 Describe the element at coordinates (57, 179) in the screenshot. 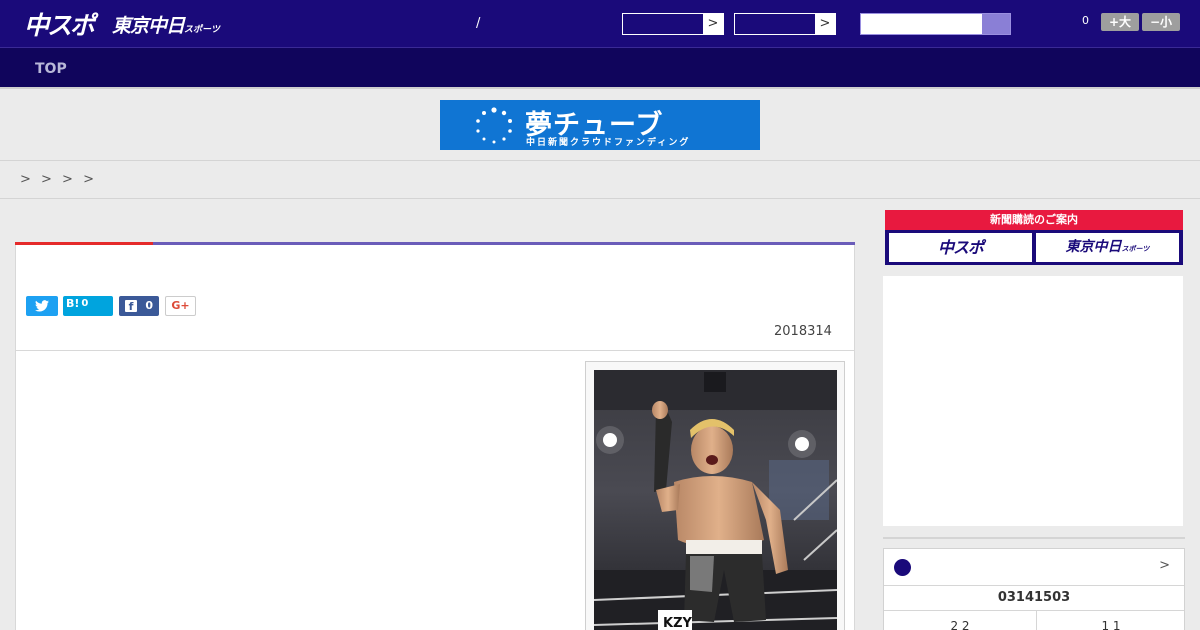

I see `breadcrumb: > > > >` at that location.